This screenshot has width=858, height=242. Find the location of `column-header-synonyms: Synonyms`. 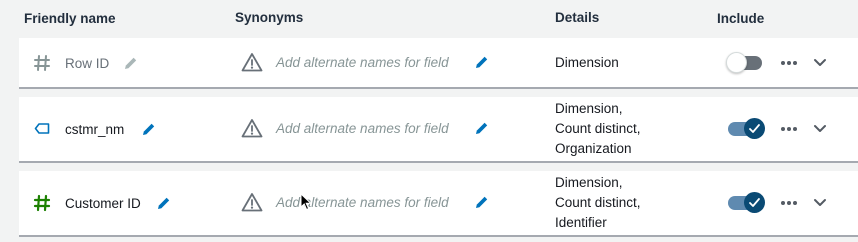

column-header-synonyms: Synonyms is located at coordinates (269, 17).